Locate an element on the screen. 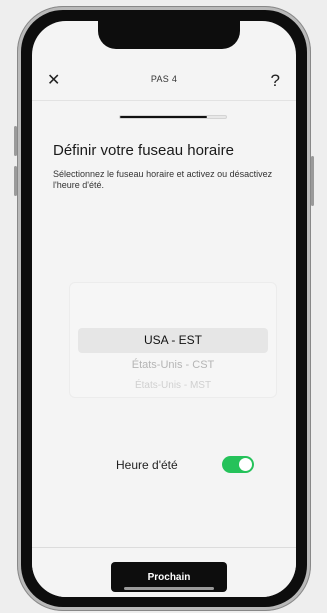 This screenshot has width=327, height=613. help-icon: ? is located at coordinates (275, 81).